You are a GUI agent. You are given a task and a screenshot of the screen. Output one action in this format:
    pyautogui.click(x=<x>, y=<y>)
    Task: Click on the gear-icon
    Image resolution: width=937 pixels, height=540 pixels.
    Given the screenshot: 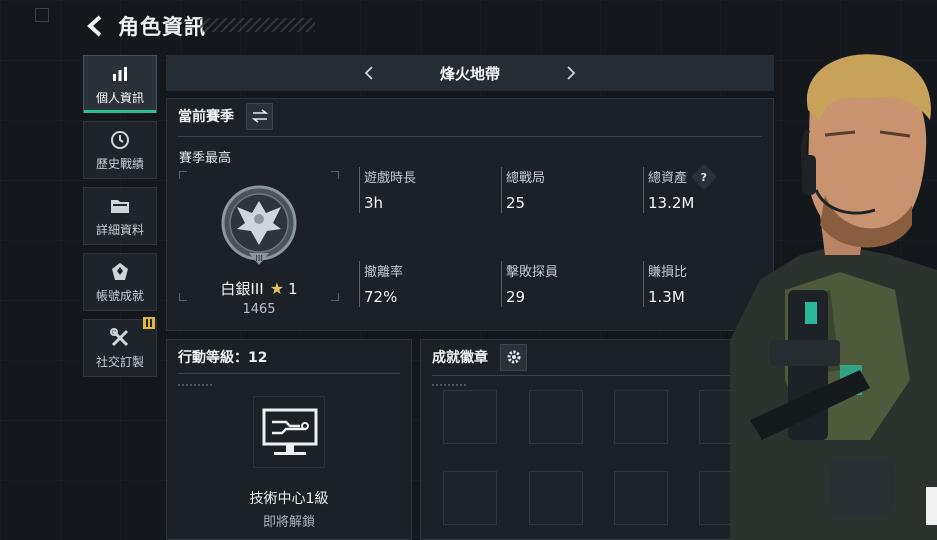 What is the action you would take?
    pyautogui.click(x=513, y=357)
    